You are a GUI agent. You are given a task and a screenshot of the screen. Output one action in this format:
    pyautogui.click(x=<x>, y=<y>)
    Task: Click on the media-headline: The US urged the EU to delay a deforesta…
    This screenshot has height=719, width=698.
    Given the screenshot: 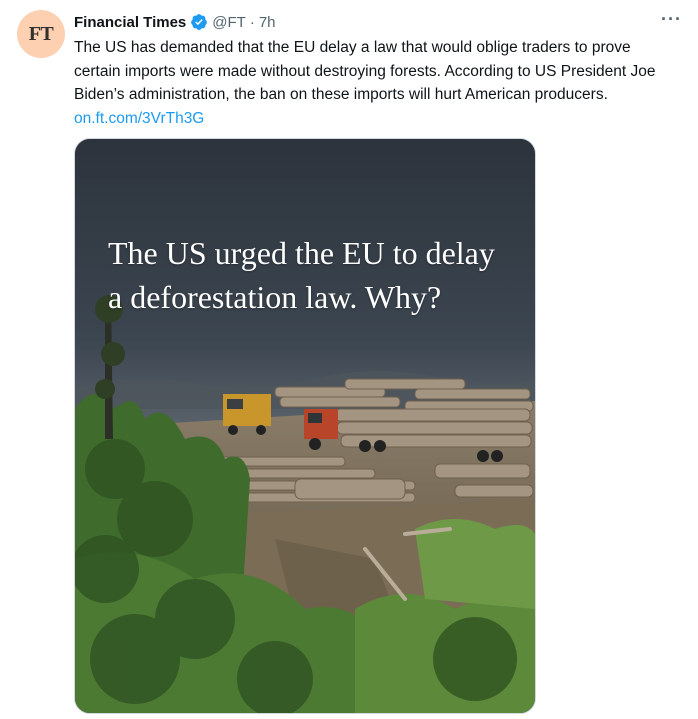 What is the action you would take?
    pyautogui.click(x=318, y=275)
    